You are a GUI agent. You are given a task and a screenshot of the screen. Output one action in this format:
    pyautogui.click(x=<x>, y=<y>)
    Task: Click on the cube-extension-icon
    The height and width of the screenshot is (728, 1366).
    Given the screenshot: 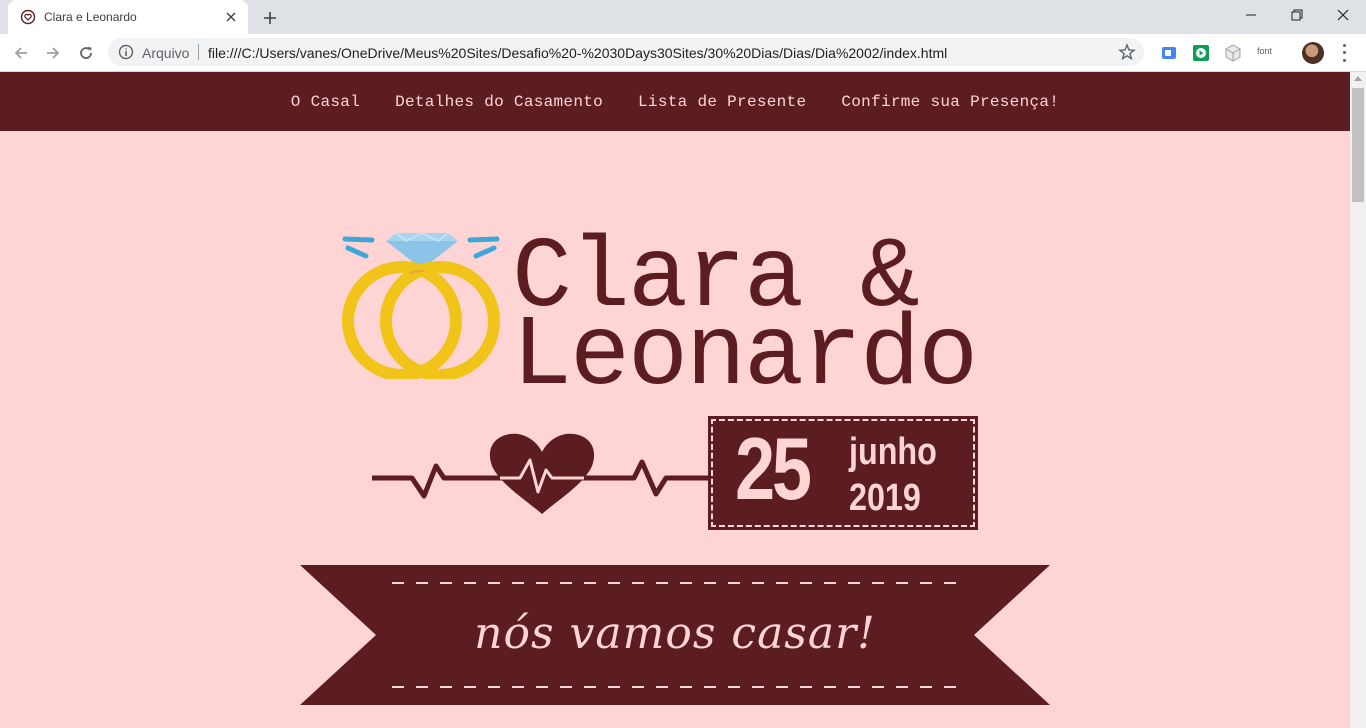 What is the action you would take?
    pyautogui.click(x=1233, y=53)
    